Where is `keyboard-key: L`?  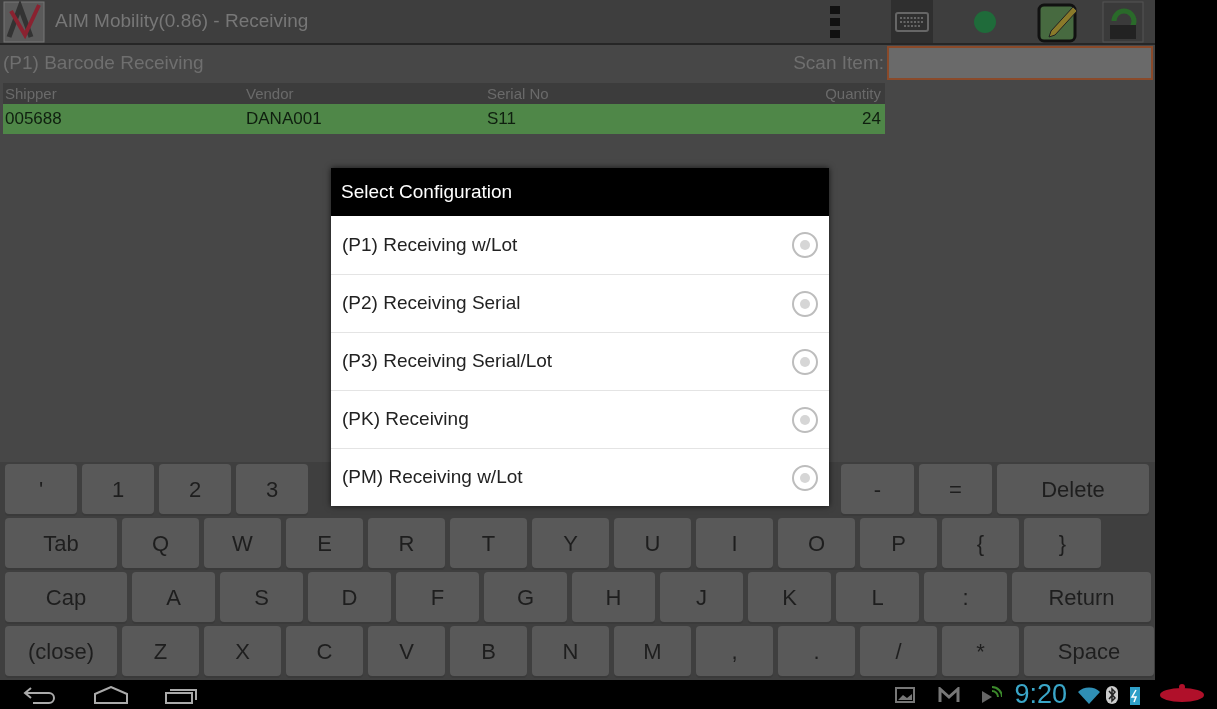
keyboard-key: L is located at coordinates (877, 597).